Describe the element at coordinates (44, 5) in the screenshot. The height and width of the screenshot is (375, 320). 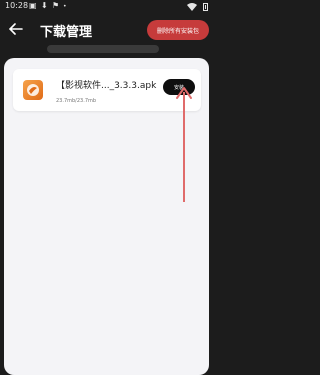
I see `download-icon: ⬇` at that location.